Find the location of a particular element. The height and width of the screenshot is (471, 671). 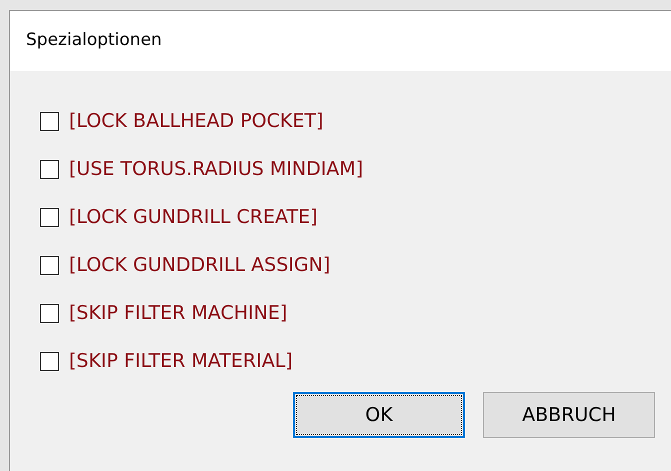

option-label: [SKIP FILTER MATERIAL] is located at coordinates (181, 361).